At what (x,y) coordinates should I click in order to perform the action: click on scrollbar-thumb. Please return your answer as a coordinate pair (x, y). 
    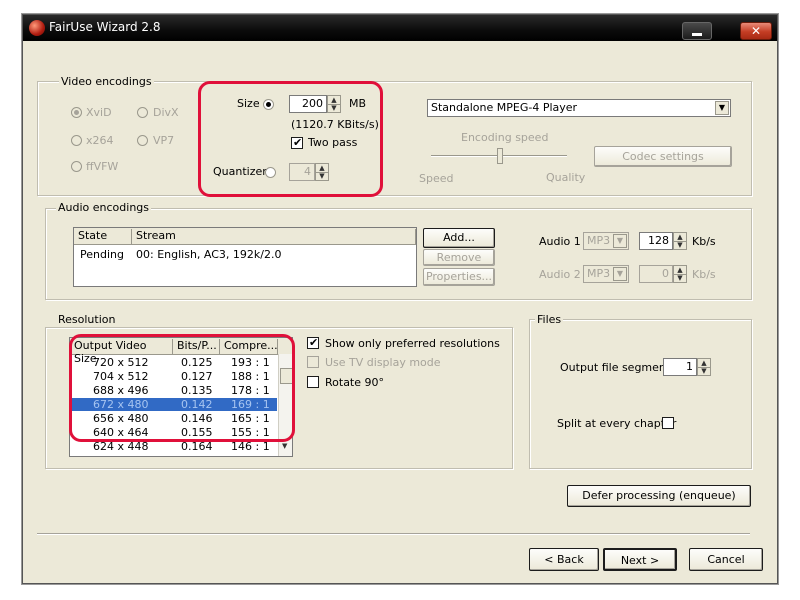
    Looking at the image, I should click on (286, 376).